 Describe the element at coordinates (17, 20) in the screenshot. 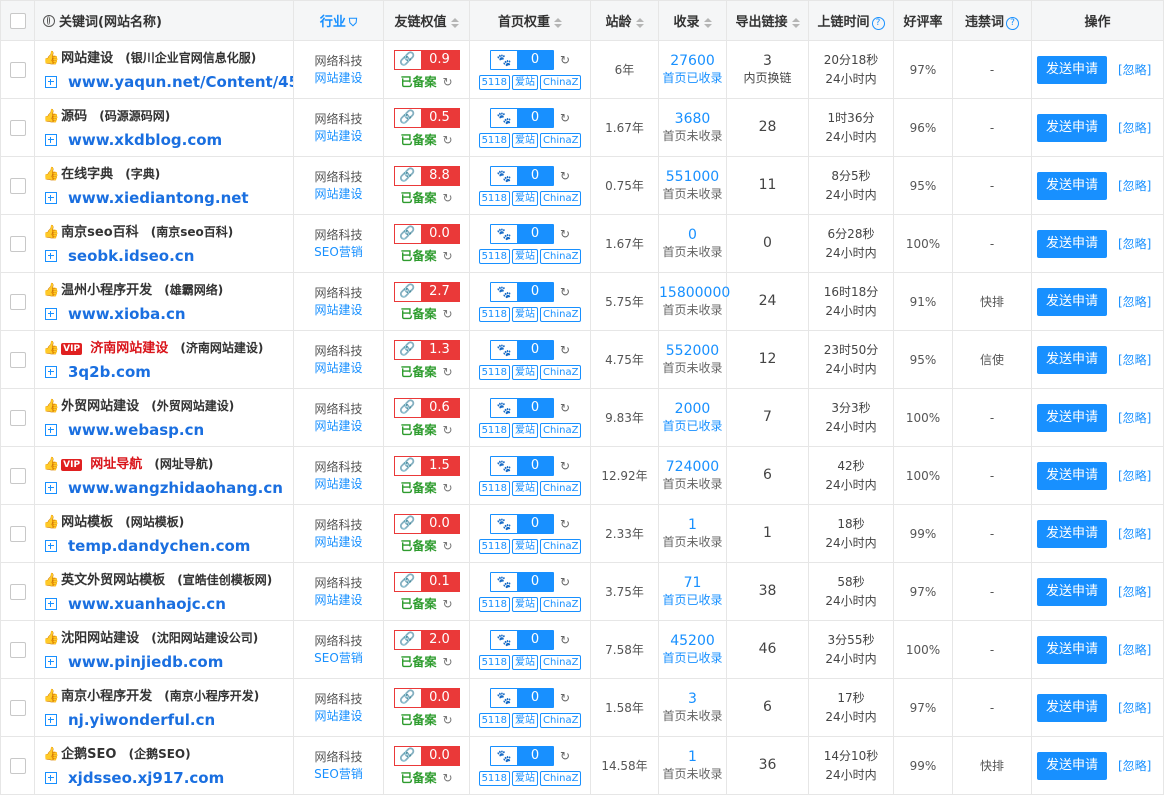

I see `select-all-checkbox` at that location.